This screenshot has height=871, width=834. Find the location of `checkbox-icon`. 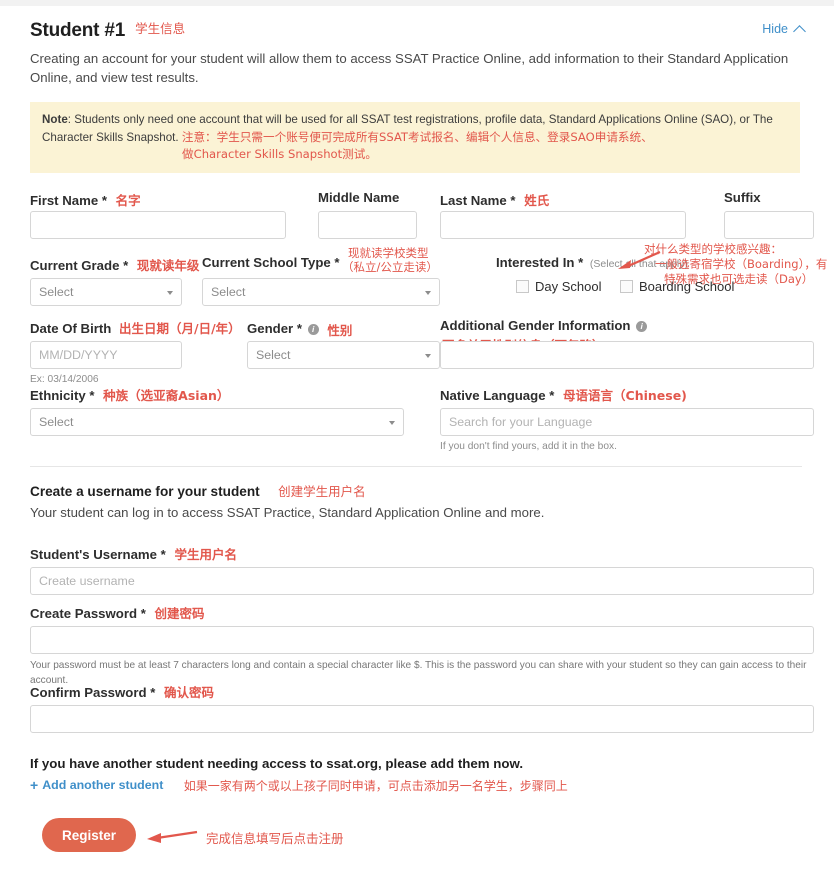

checkbox-icon is located at coordinates (626, 287).